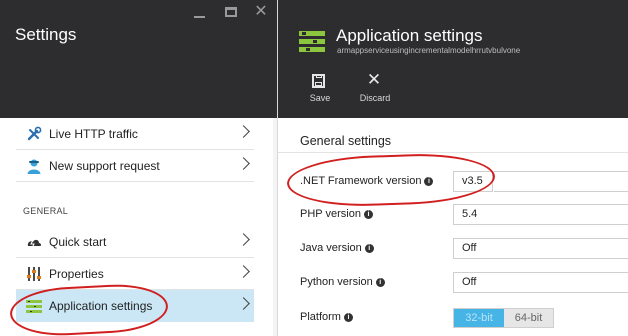 Image resolution: width=628 pixels, height=336 pixels. I want to click on setting-row-platform: Platform i 32-bit 64-bit, so click(453, 318).